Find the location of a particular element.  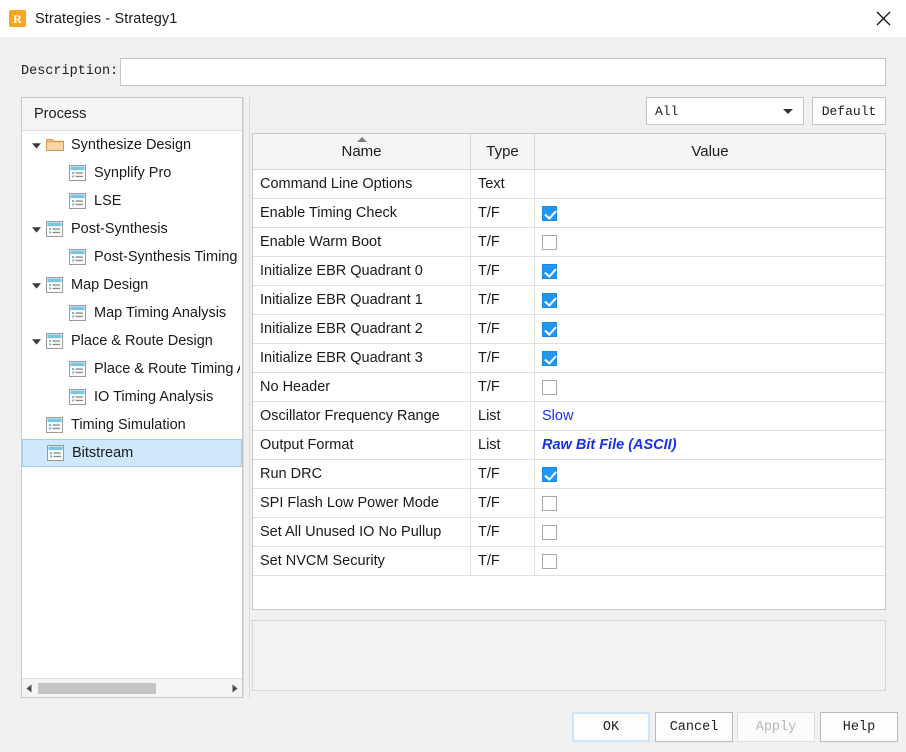

triangle-right-icon is located at coordinates (234, 688).